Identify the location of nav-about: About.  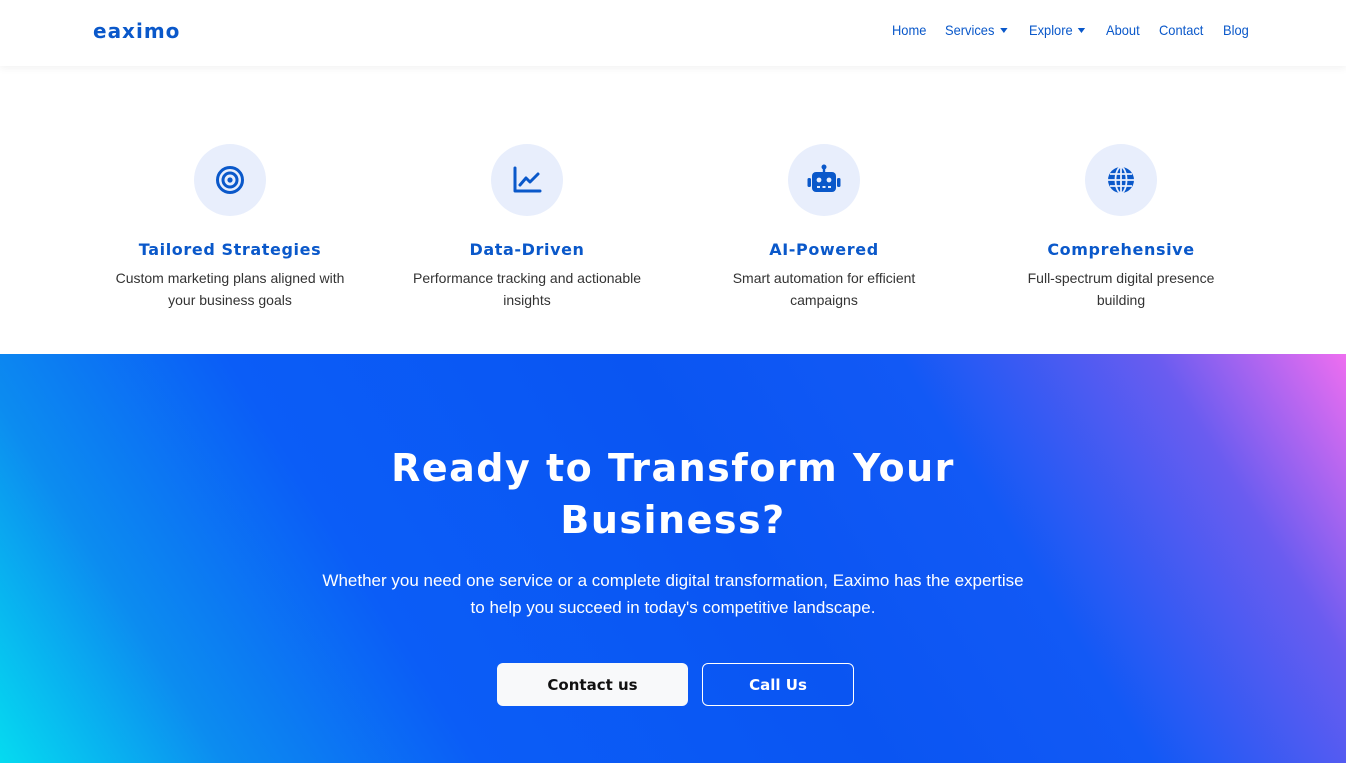
(1123, 30).